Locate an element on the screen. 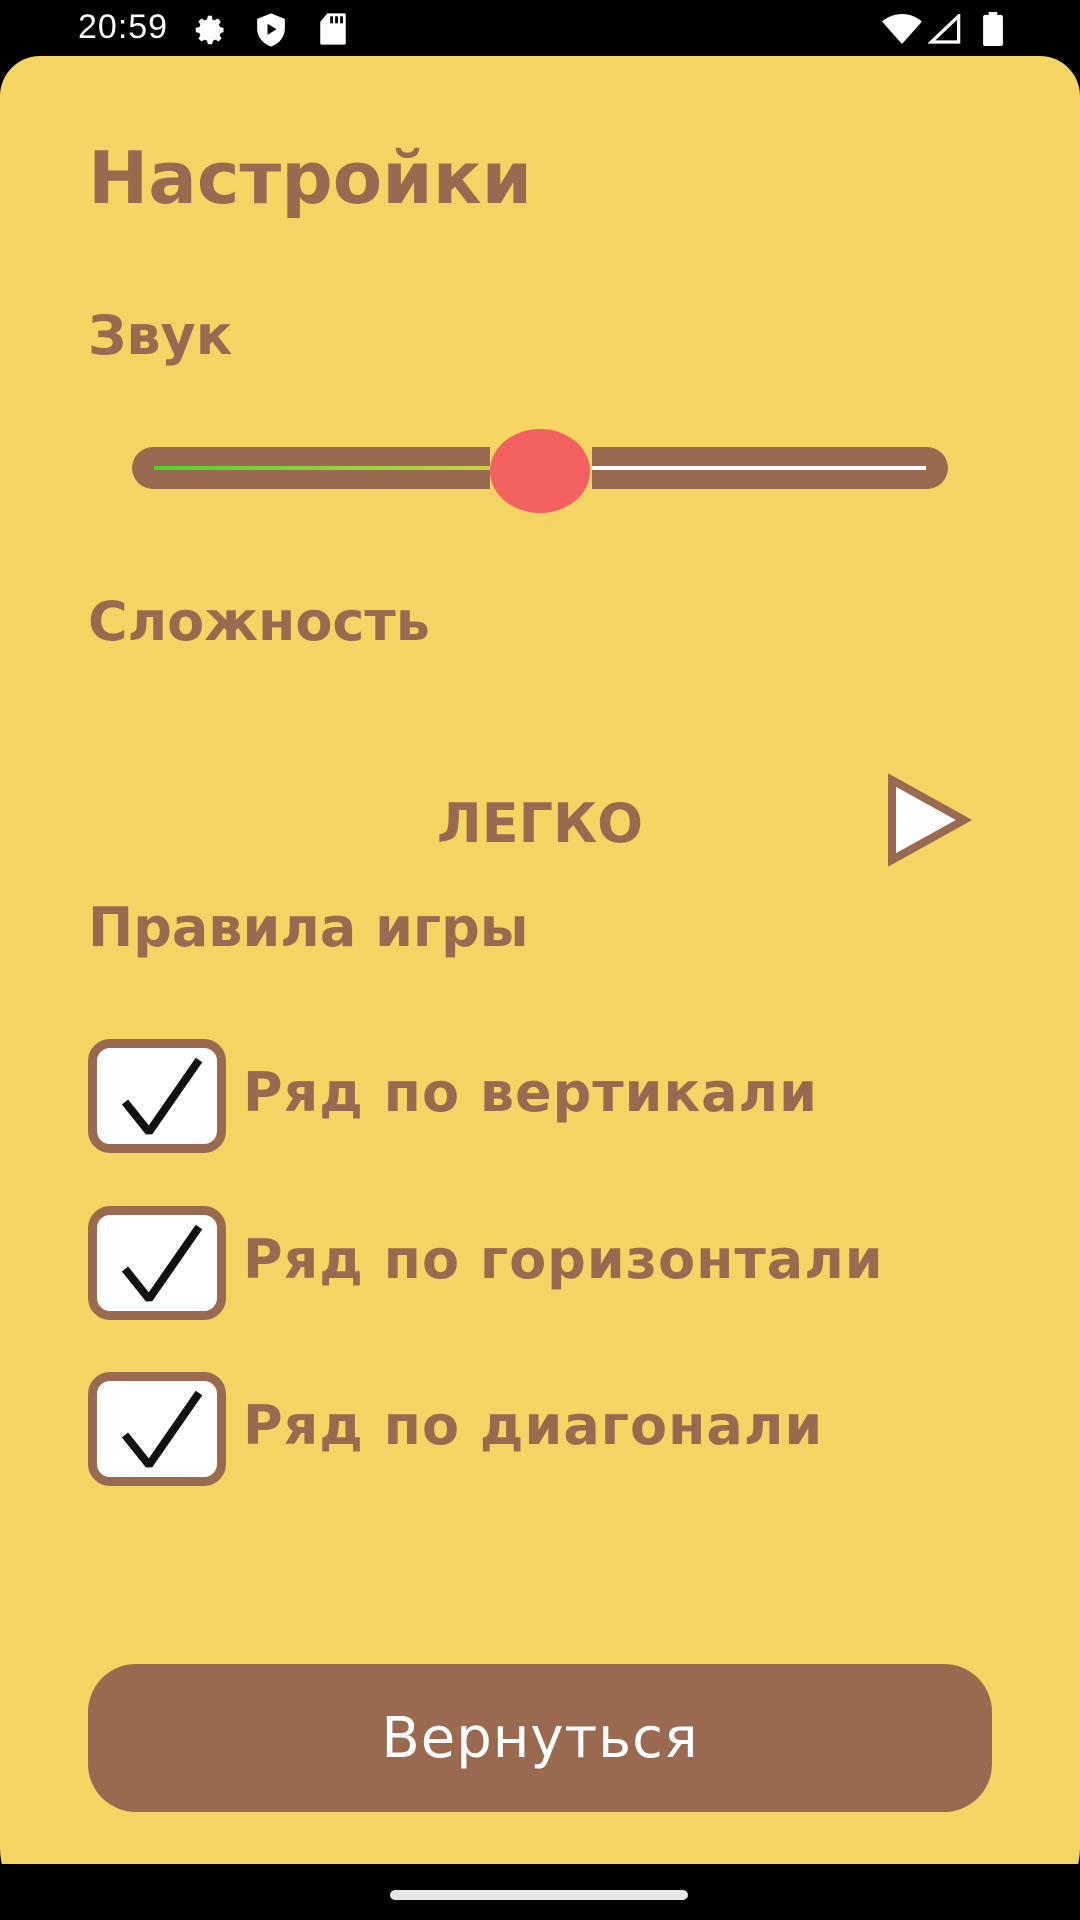 This screenshot has width=1080, height=1920. rule-horizontal: Ряд по горизонтали is located at coordinates (538, 1263).